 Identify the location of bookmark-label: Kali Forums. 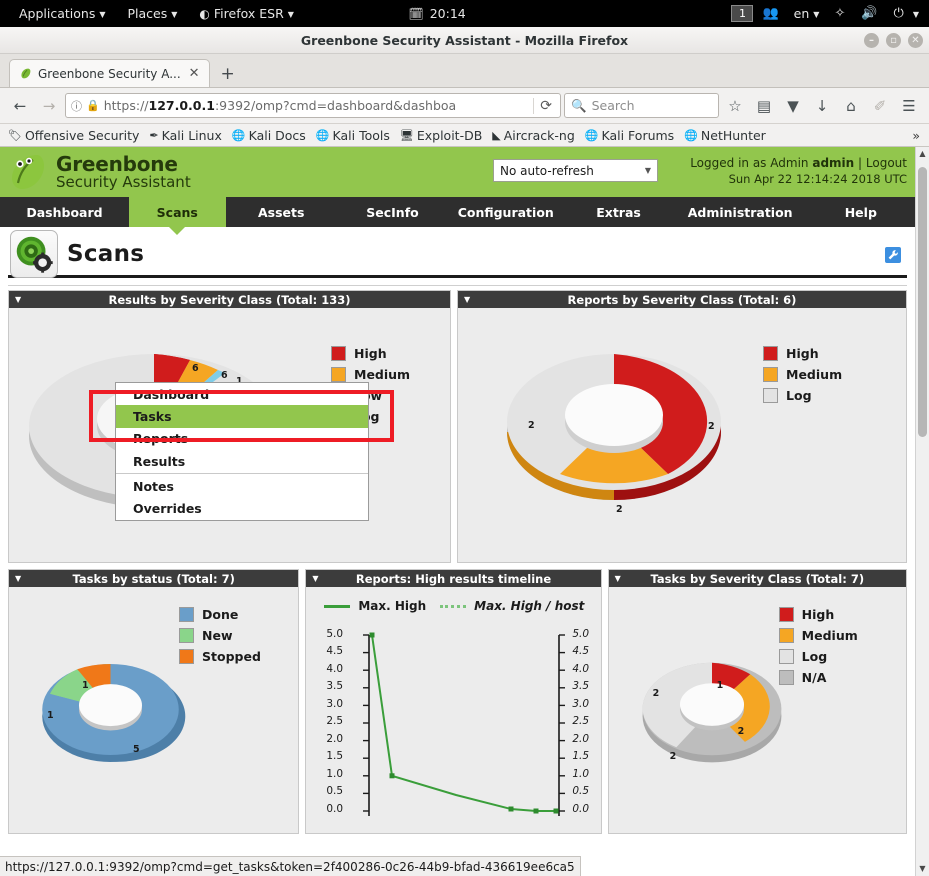
(638, 135).